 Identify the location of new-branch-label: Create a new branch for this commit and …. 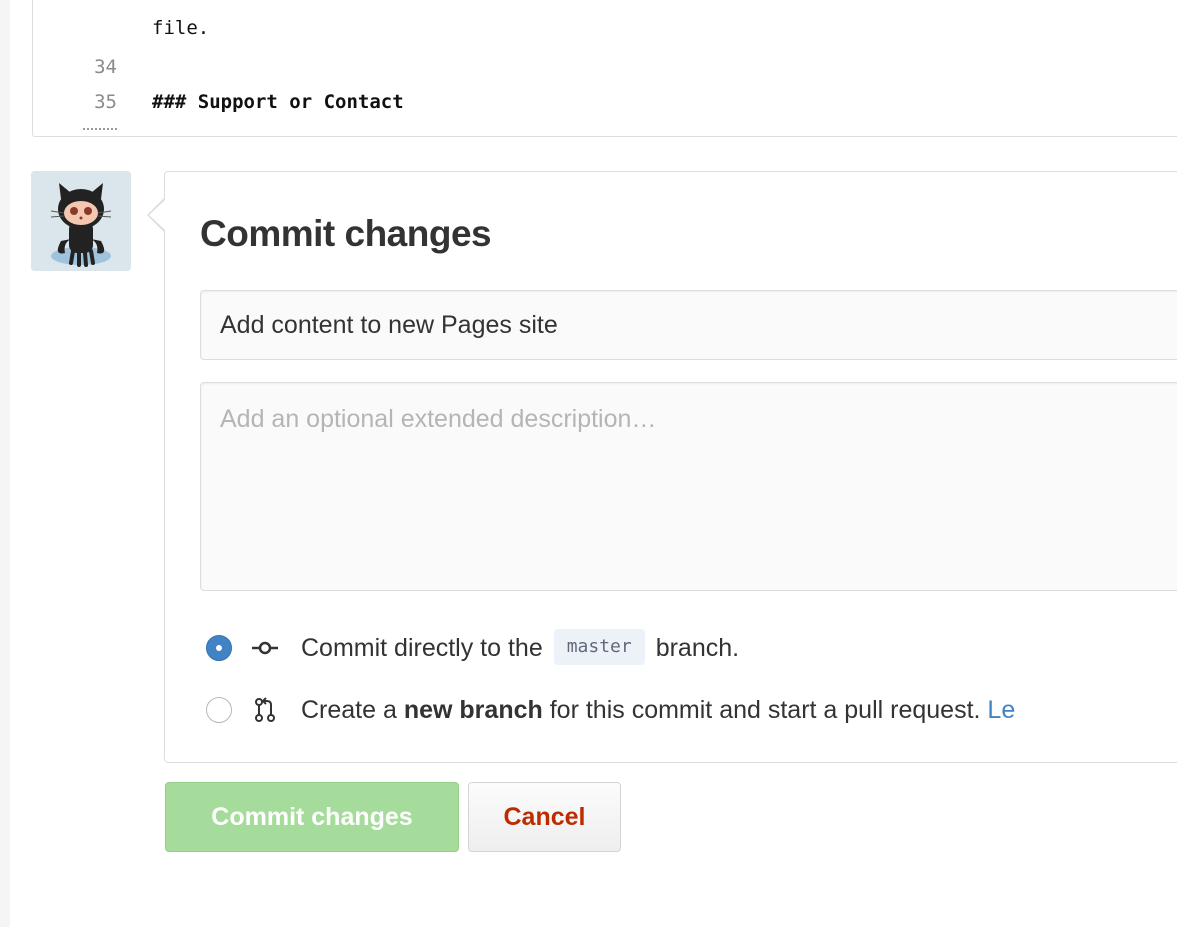
(658, 710).